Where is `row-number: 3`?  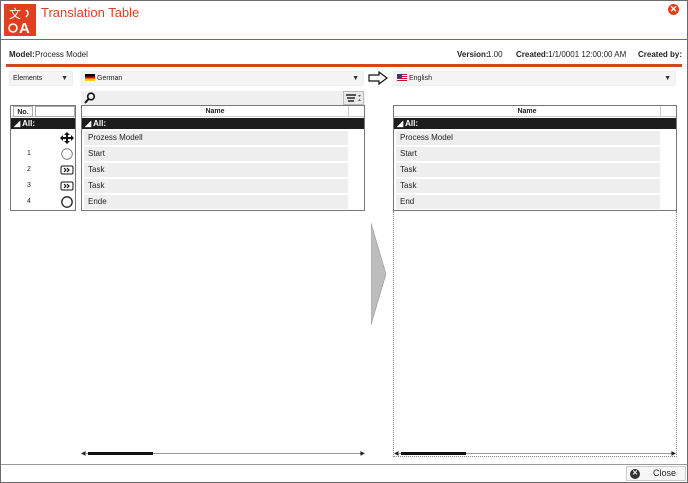
row-number: 3 is located at coordinates (29, 185).